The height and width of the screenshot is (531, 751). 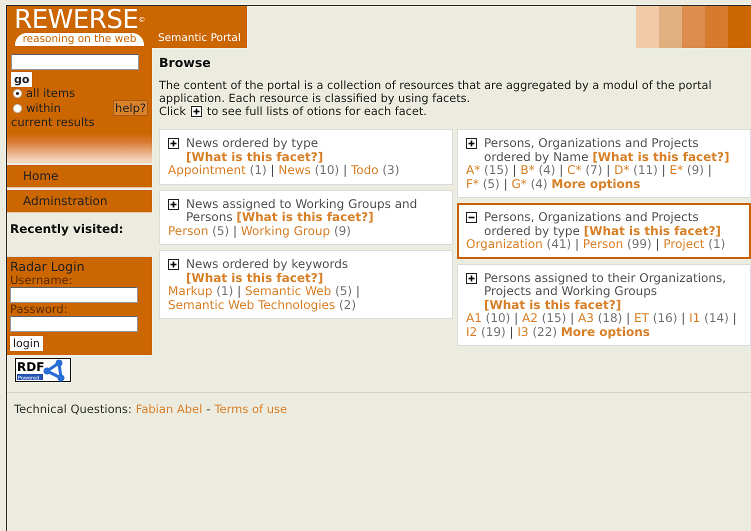 What do you see at coordinates (207, 170) in the screenshot?
I see `facet-option: Appointment` at bounding box center [207, 170].